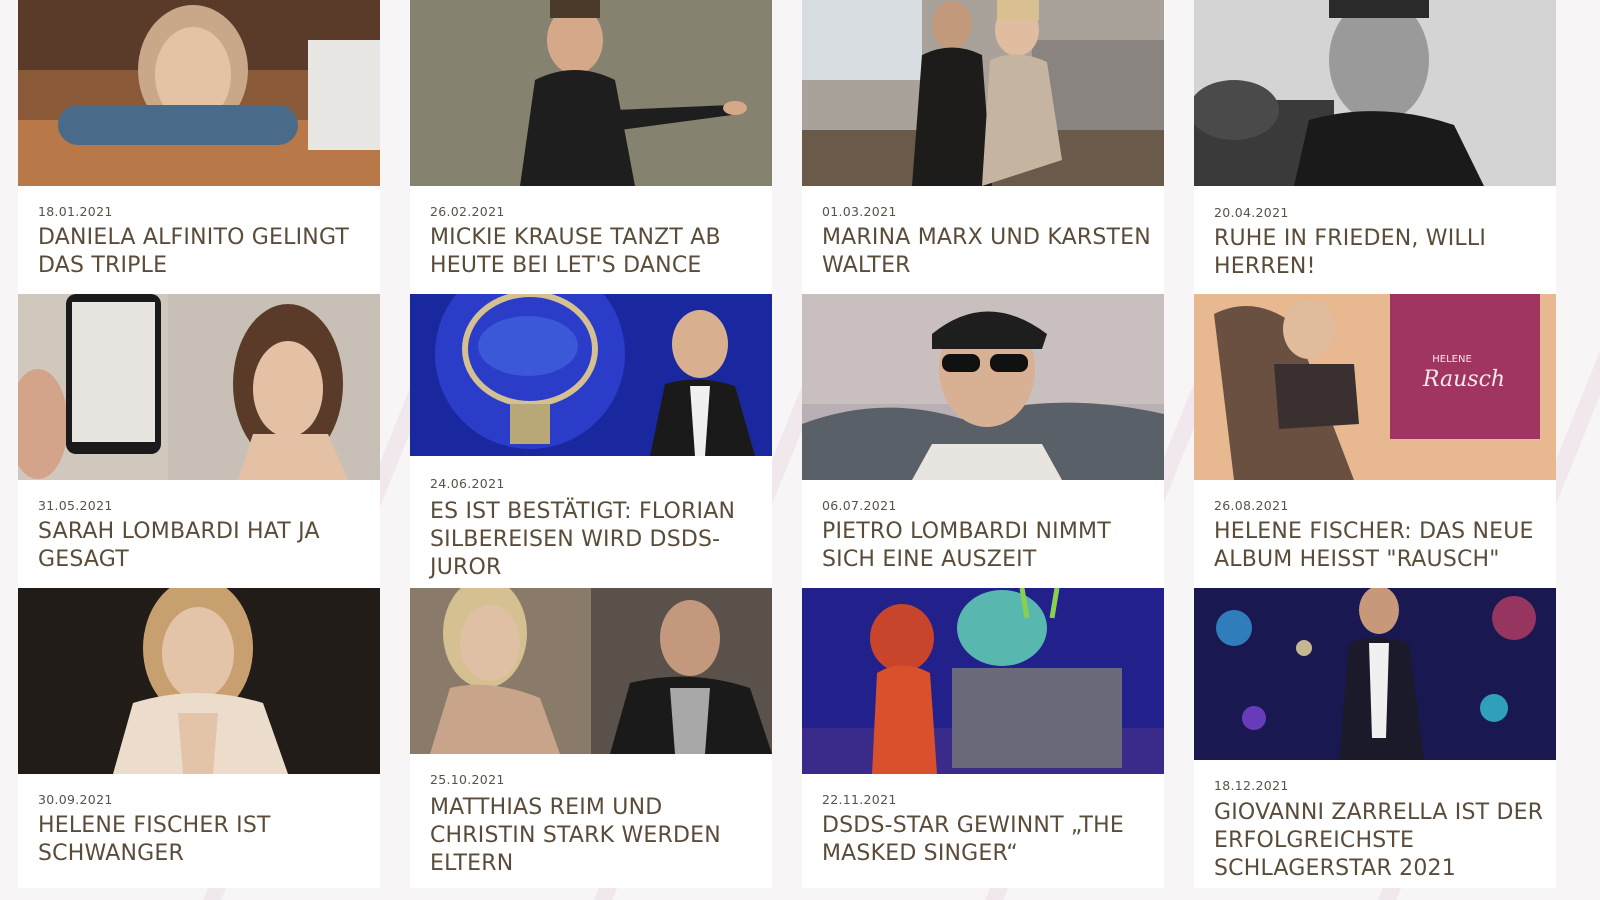 The height and width of the screenshot is (900, 1600). I want to click on article-date: 26.08.2021, so click(1251, 505).